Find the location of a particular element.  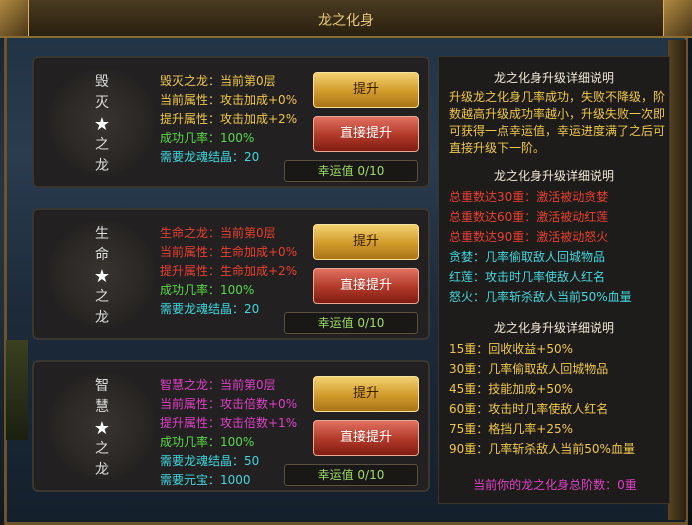

current-attribute-text: 当前属性：攻击加成+0% is located at coordinates (229, 100).